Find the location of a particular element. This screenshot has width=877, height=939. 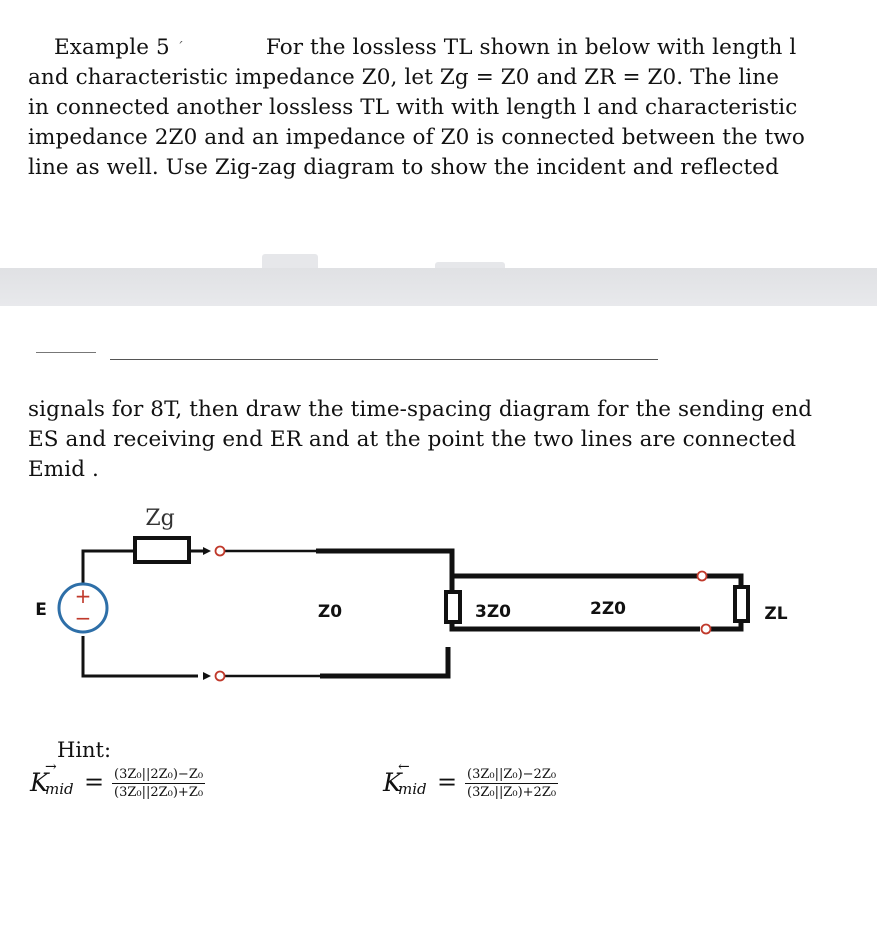

line1-bottom-thick is located at coordinates (385, 663).